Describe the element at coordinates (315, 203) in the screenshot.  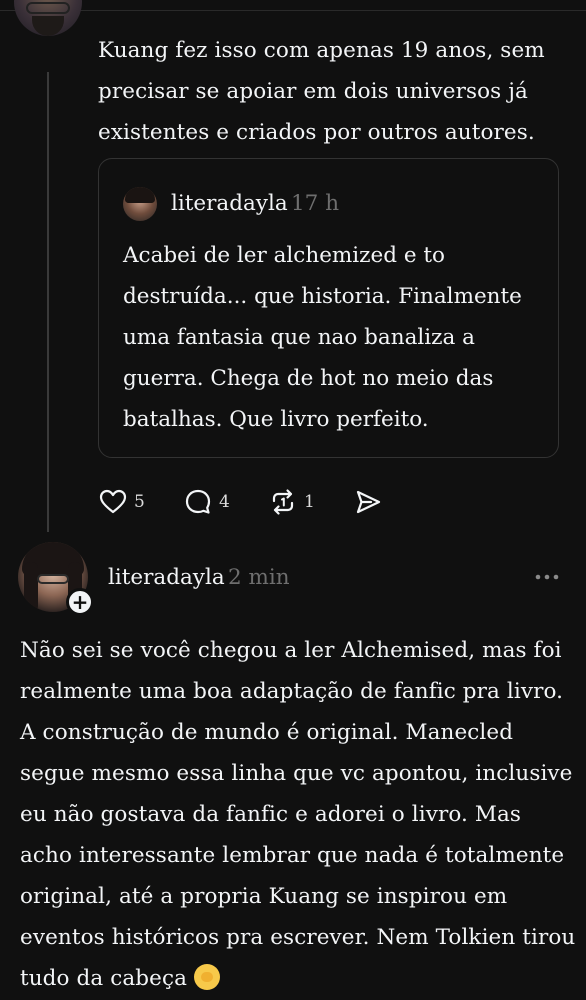
I see `quoted-timestamp: 17 h` at that location.